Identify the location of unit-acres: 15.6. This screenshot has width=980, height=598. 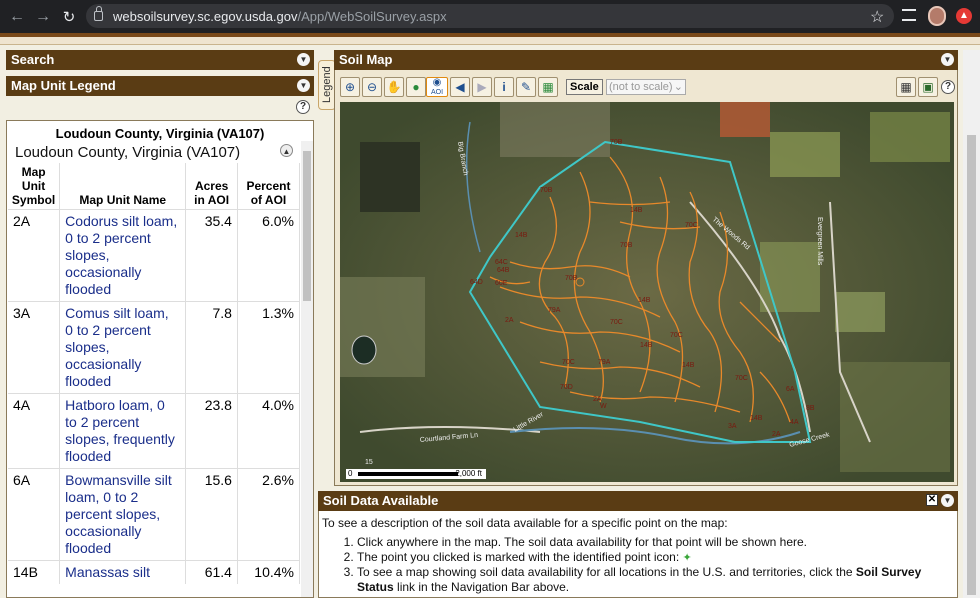
(211, 514).